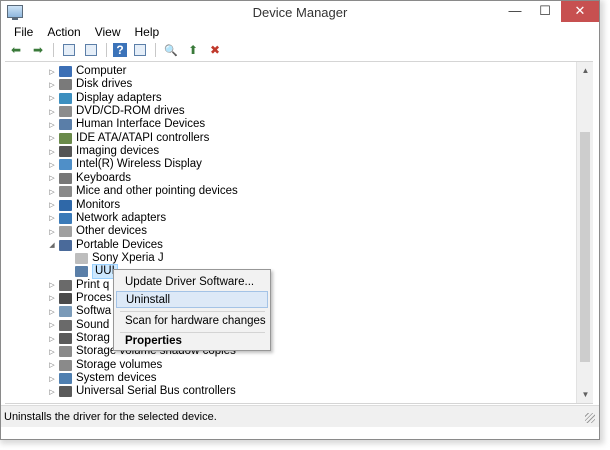 This screenshot has width=610, height=450. I want to click on tree-item-label: Softwa, so click(94, 311).